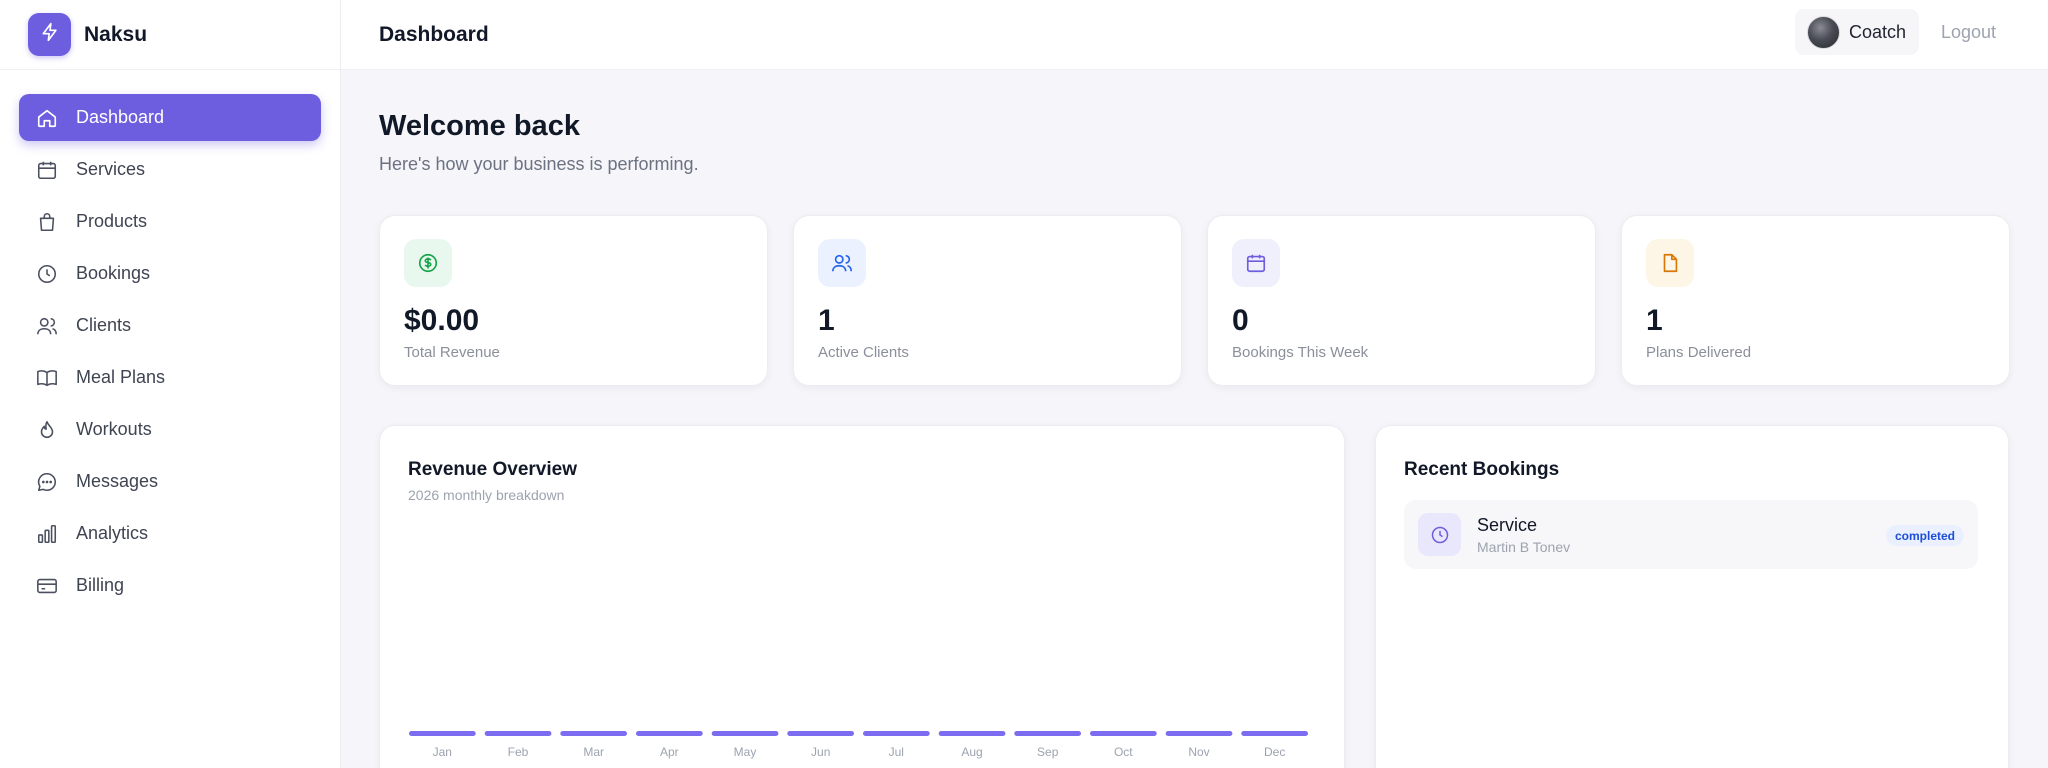 This screenshot has height=768, width=2048. Describe the element at coordinates (113, 273) in the screenshot. I see `sidebar-item-label: Bookings` at that location.